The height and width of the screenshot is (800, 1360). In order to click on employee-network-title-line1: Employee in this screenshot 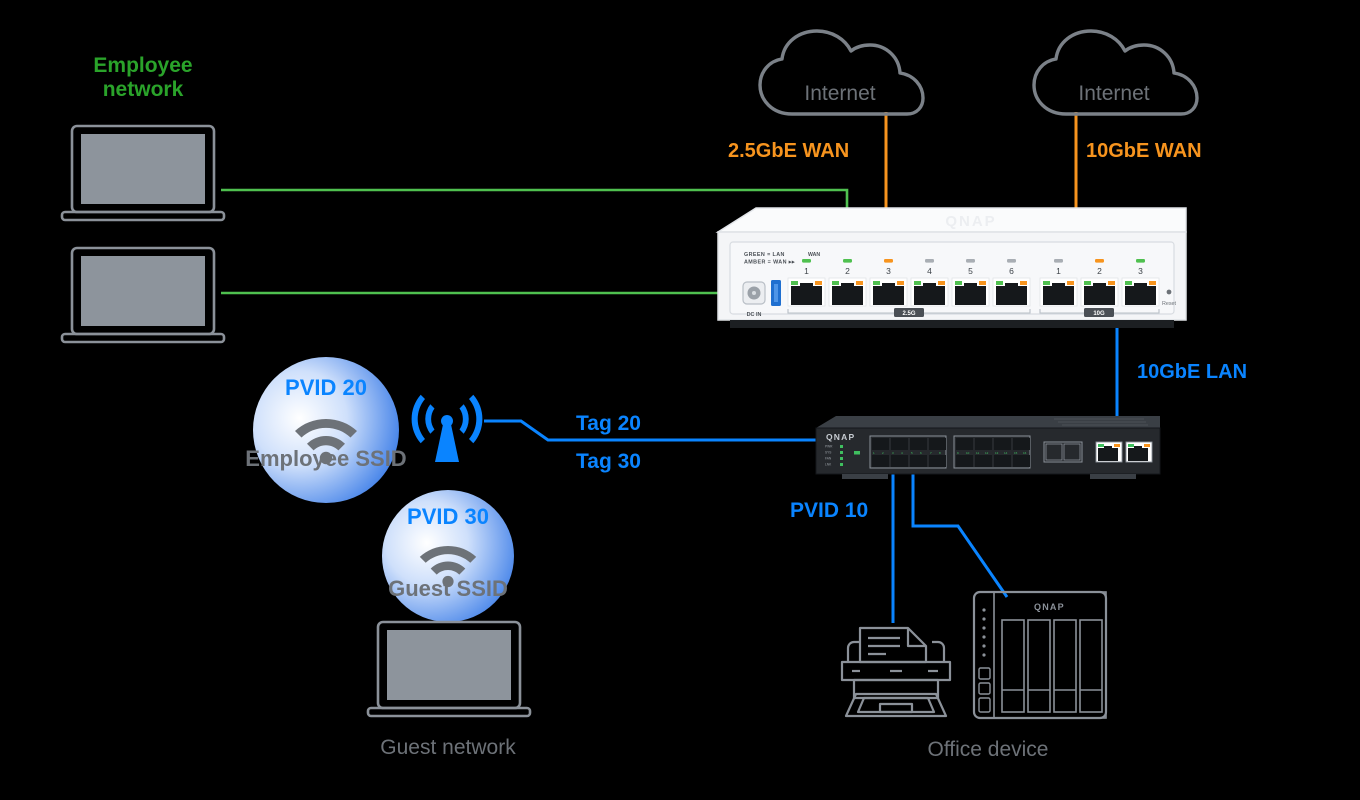, I will do `click(143, 65)`.